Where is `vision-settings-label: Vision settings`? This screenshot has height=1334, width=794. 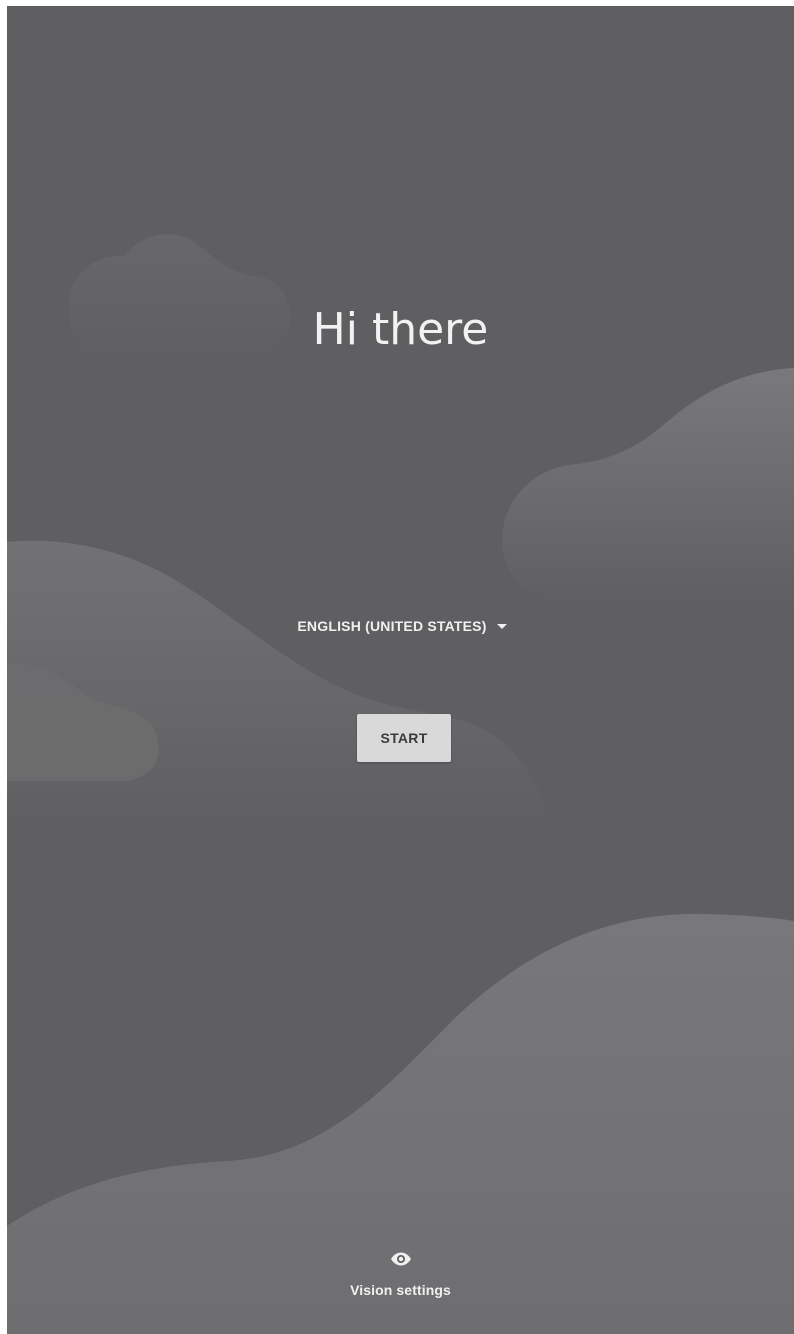 vision-settings-label: Vision settings is located at coordinates (400, 1290).